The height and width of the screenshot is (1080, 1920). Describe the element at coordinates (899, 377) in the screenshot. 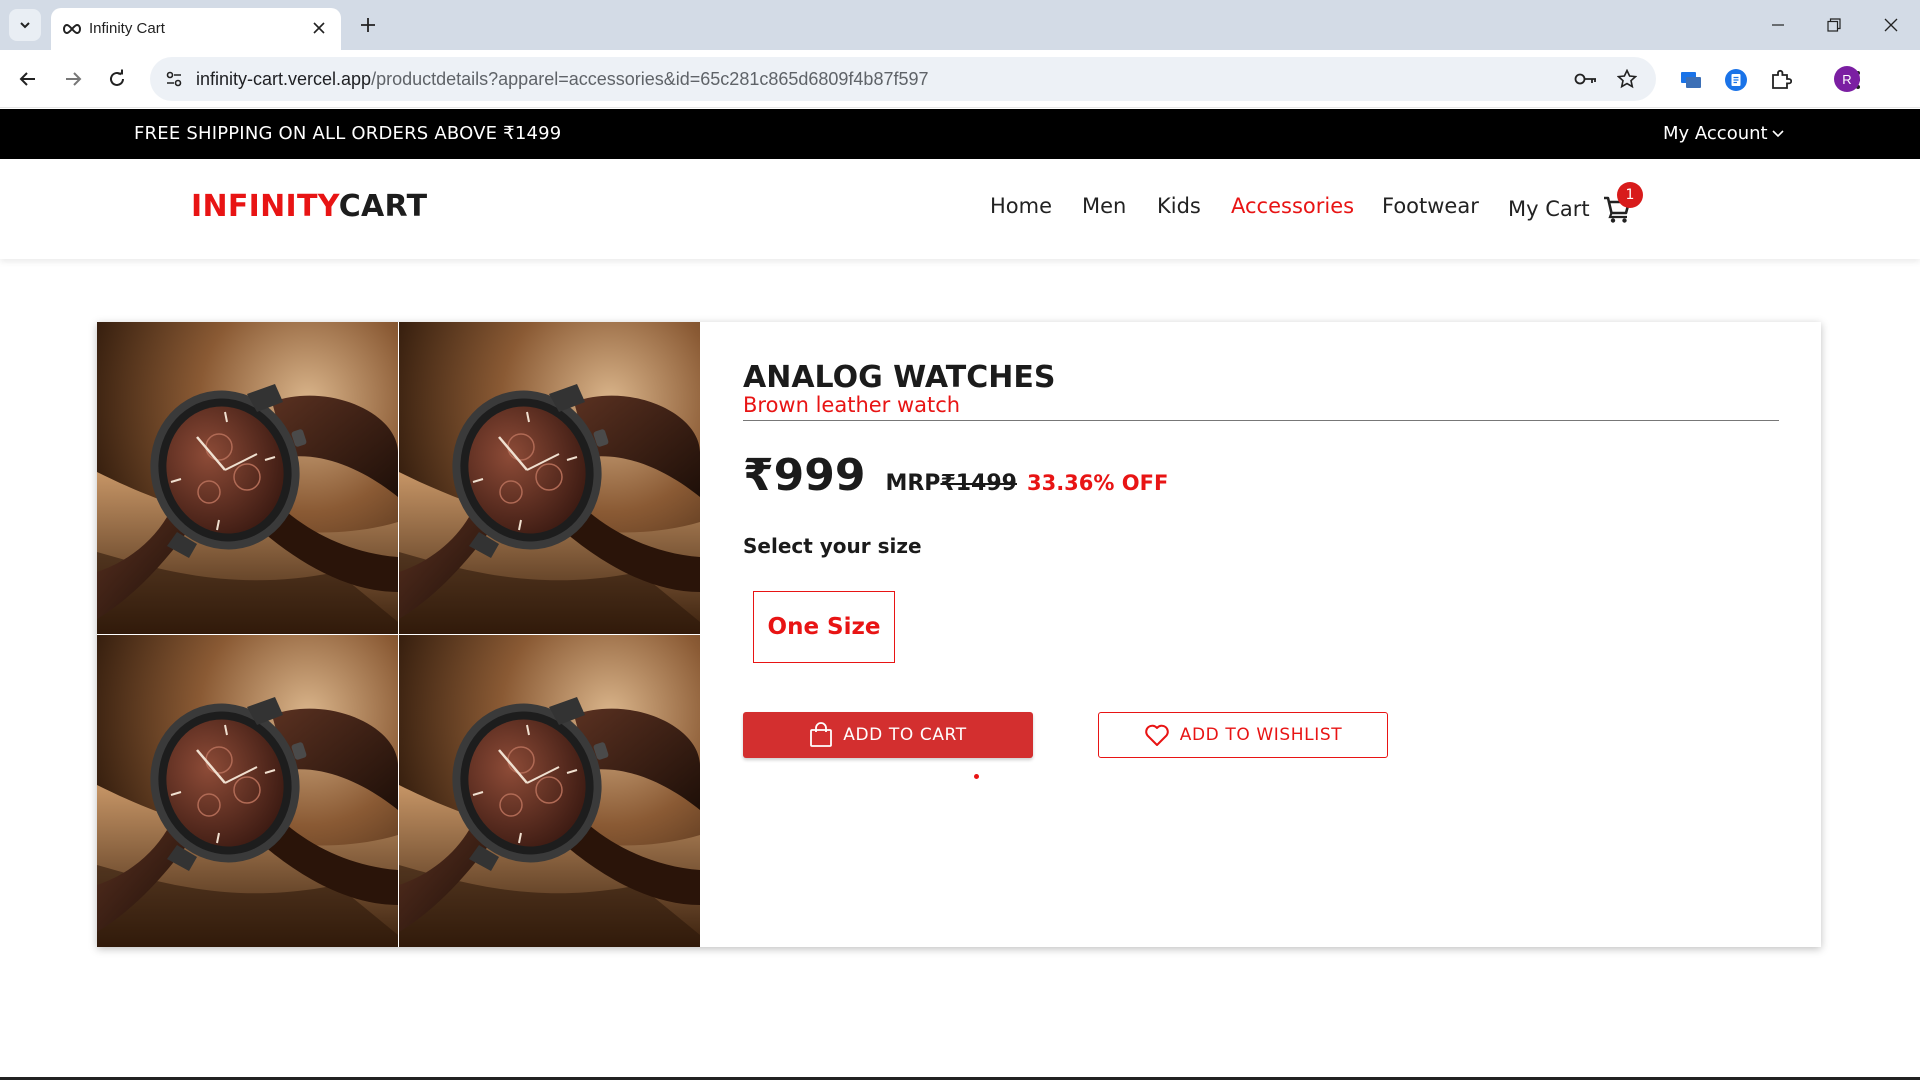

I see `product-title: ANALOG WATCHES` at that location.